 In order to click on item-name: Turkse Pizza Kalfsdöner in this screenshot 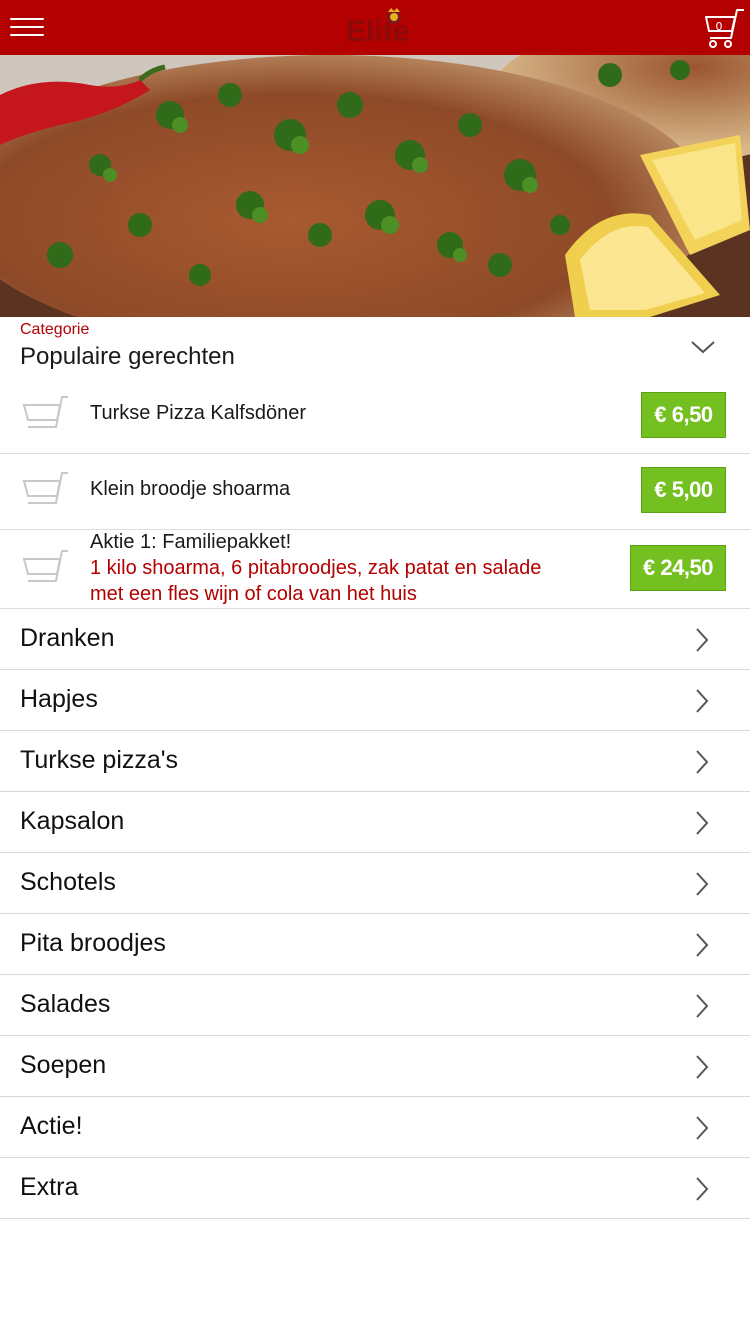, I will do `click(198, 413)`.